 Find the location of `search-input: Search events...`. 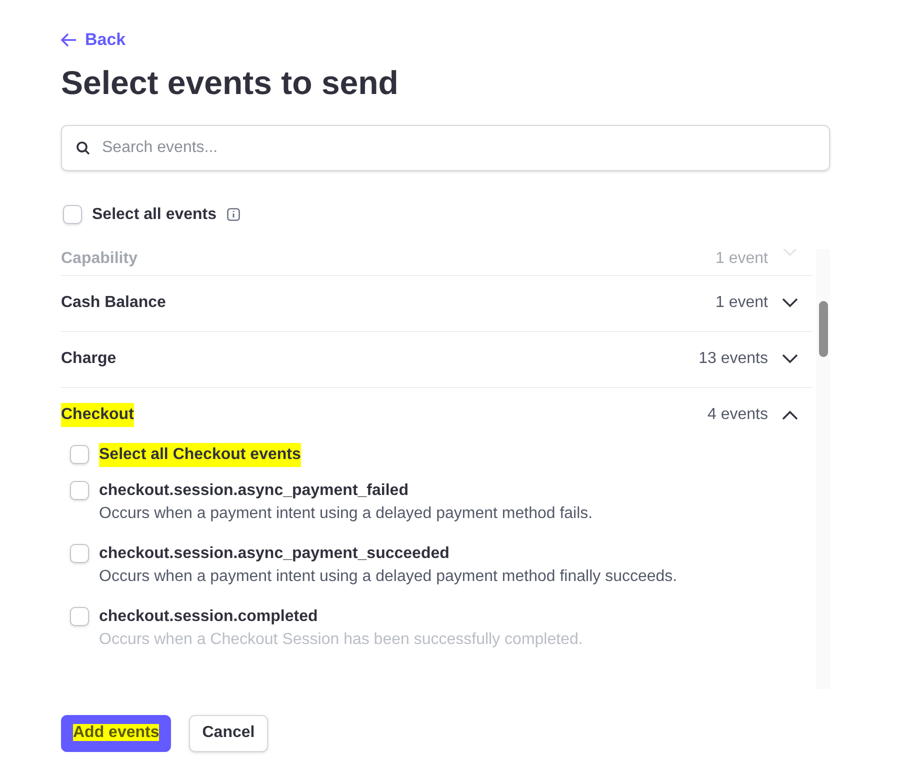

search-input: Search events... is located at coordinates (458, 148).